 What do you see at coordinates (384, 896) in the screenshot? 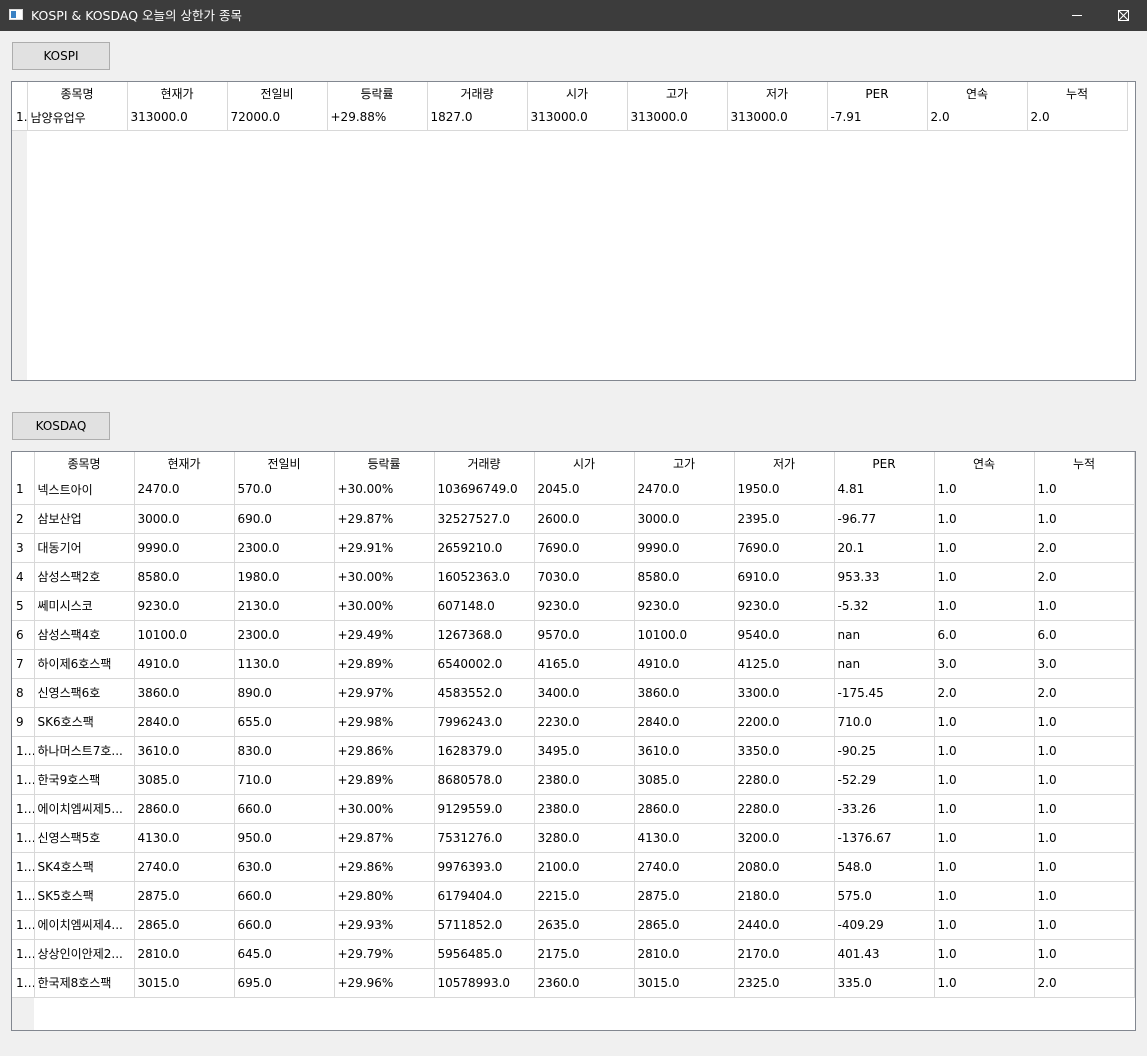
I see `kosdaq-table-cell: +29.80%` at bounding box center [384, 896].